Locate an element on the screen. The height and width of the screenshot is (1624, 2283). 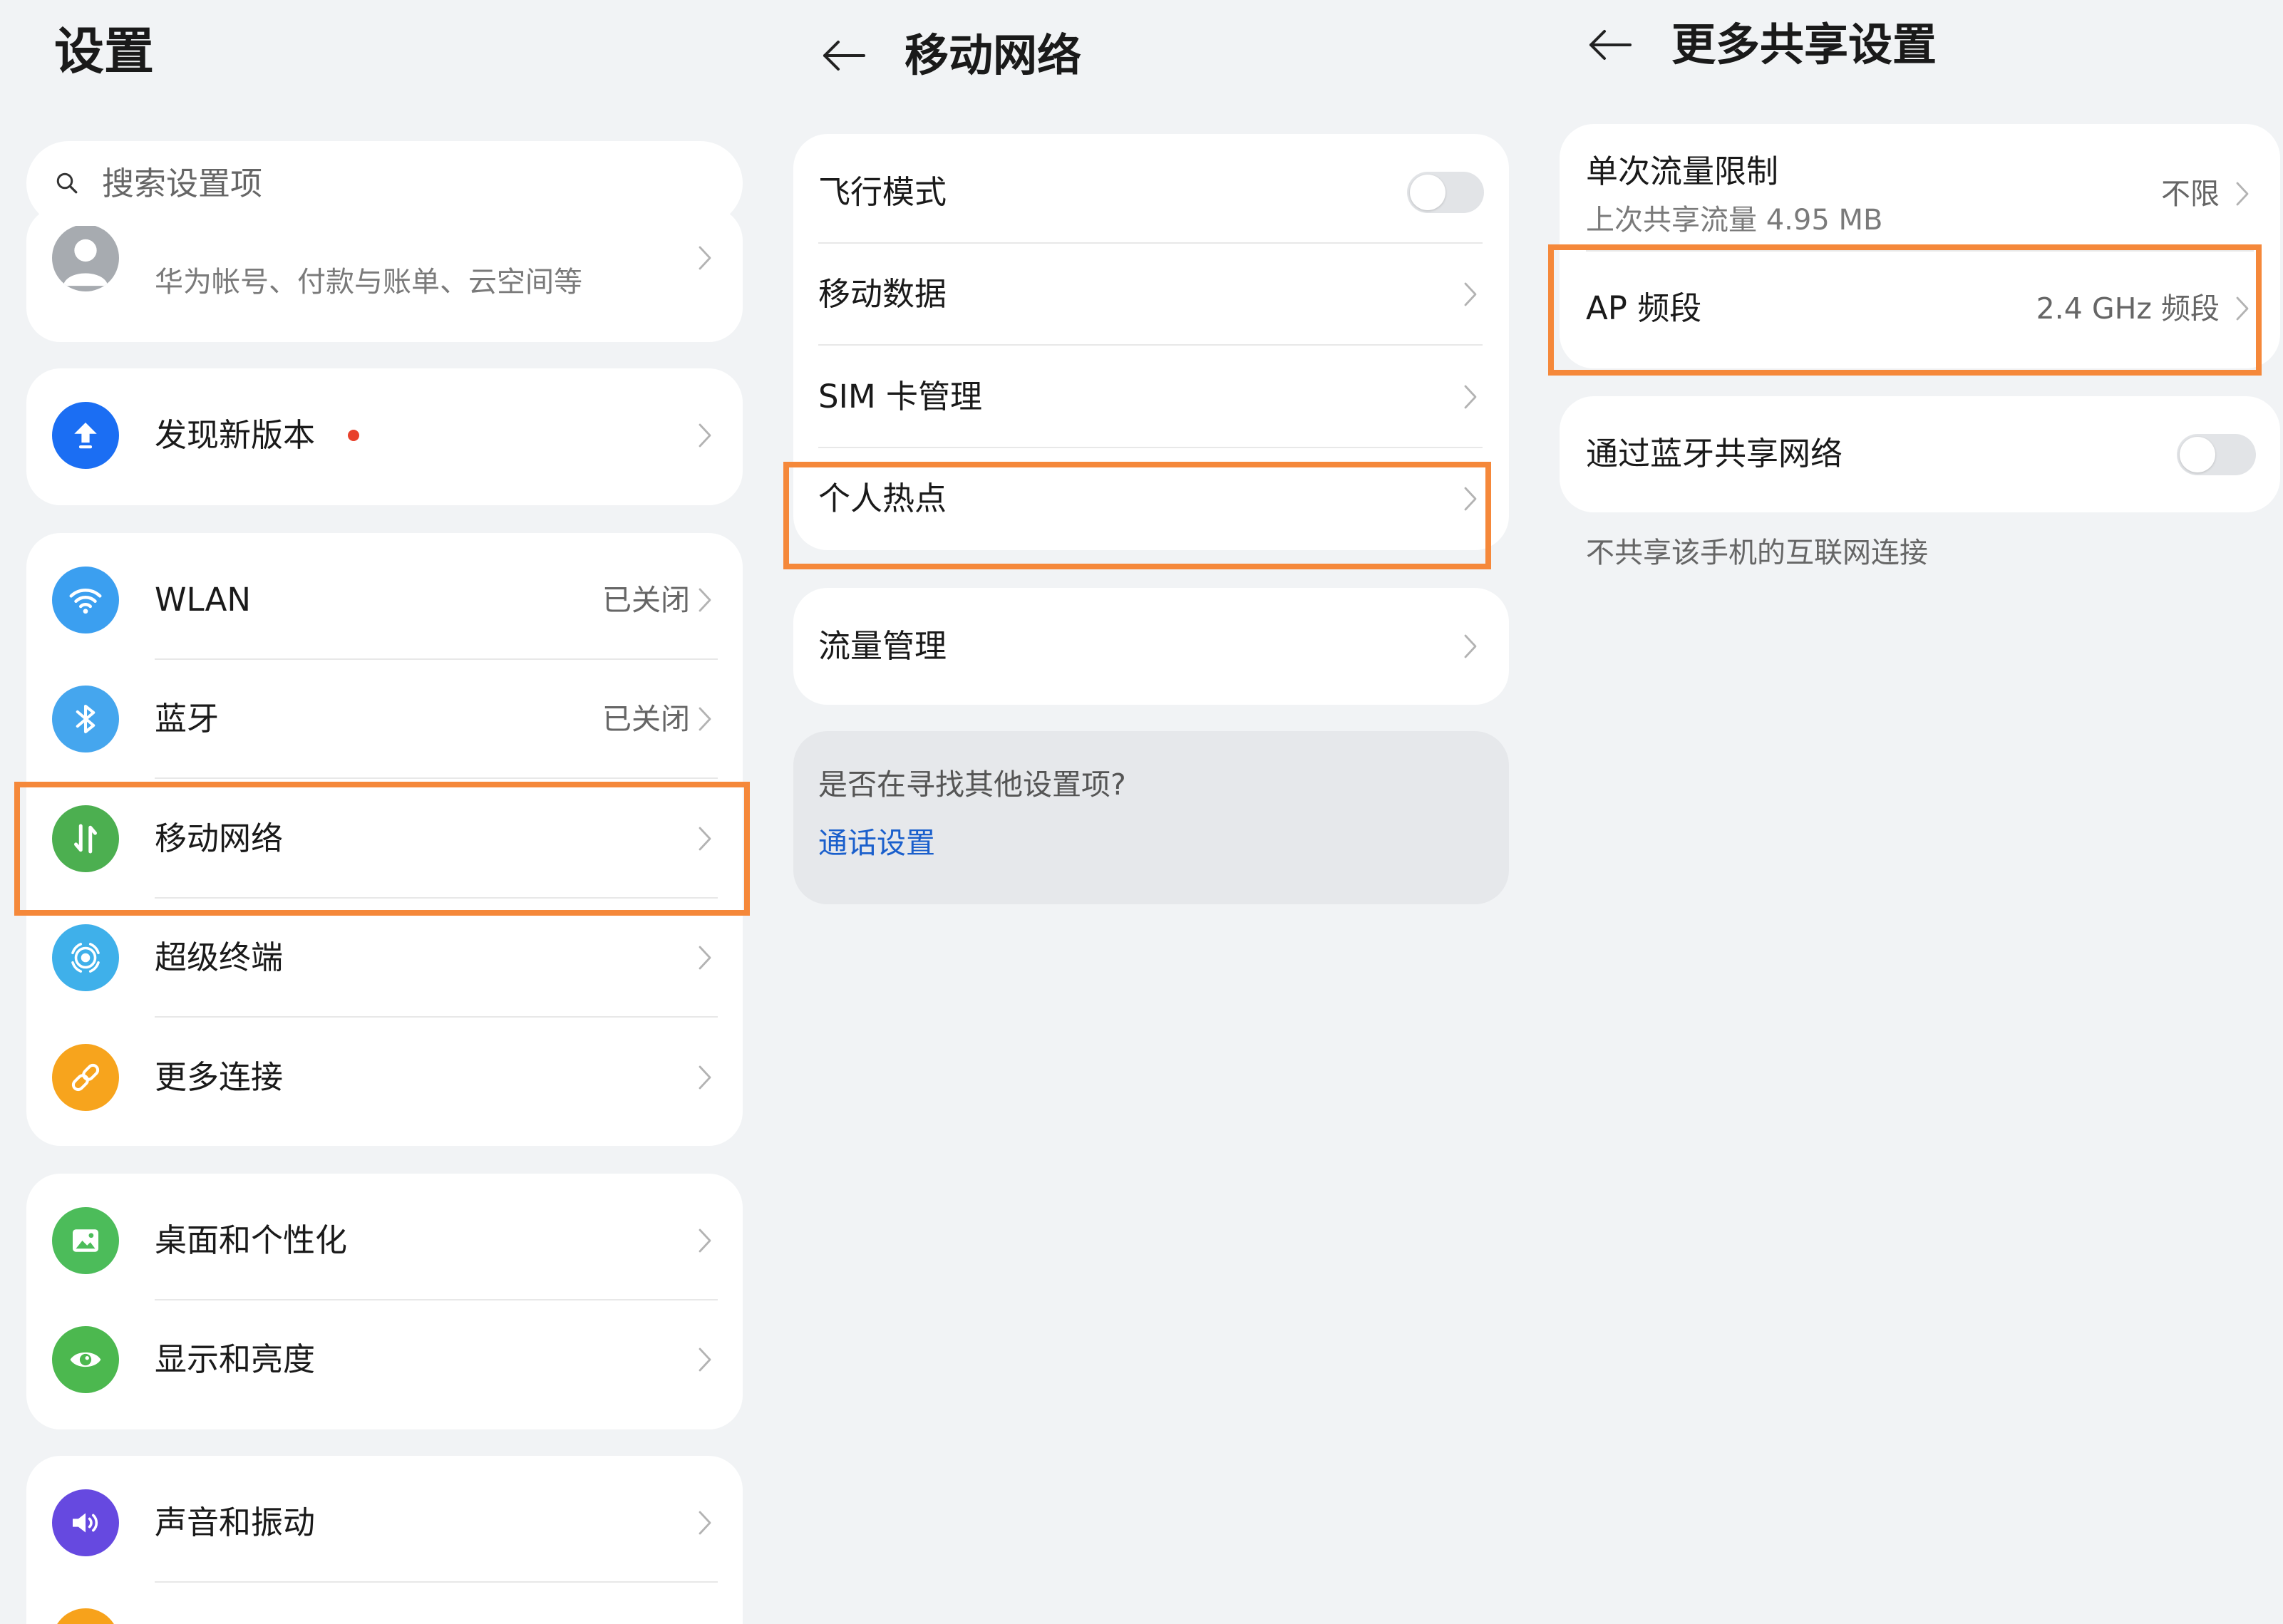
settings-item-label: 个人热点 is located at coordinates (882, 499).